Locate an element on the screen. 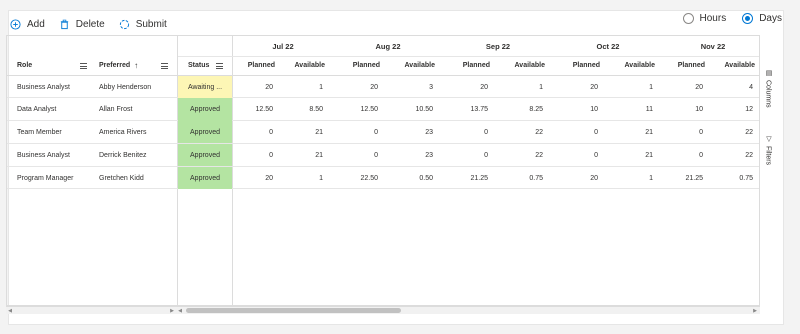 The height and width of the screenshot is (334, 800). days-radio: Days is located at coordinates (762, 18).